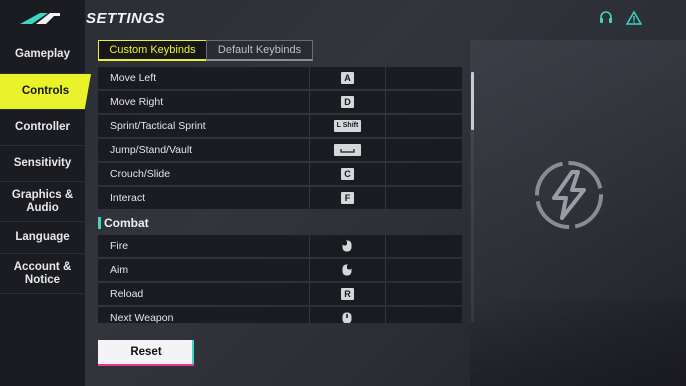 Image resolution: width=686 pixels, height=386 pixels. I want to click on sidebar-item-language: Language, so click(42, 238).